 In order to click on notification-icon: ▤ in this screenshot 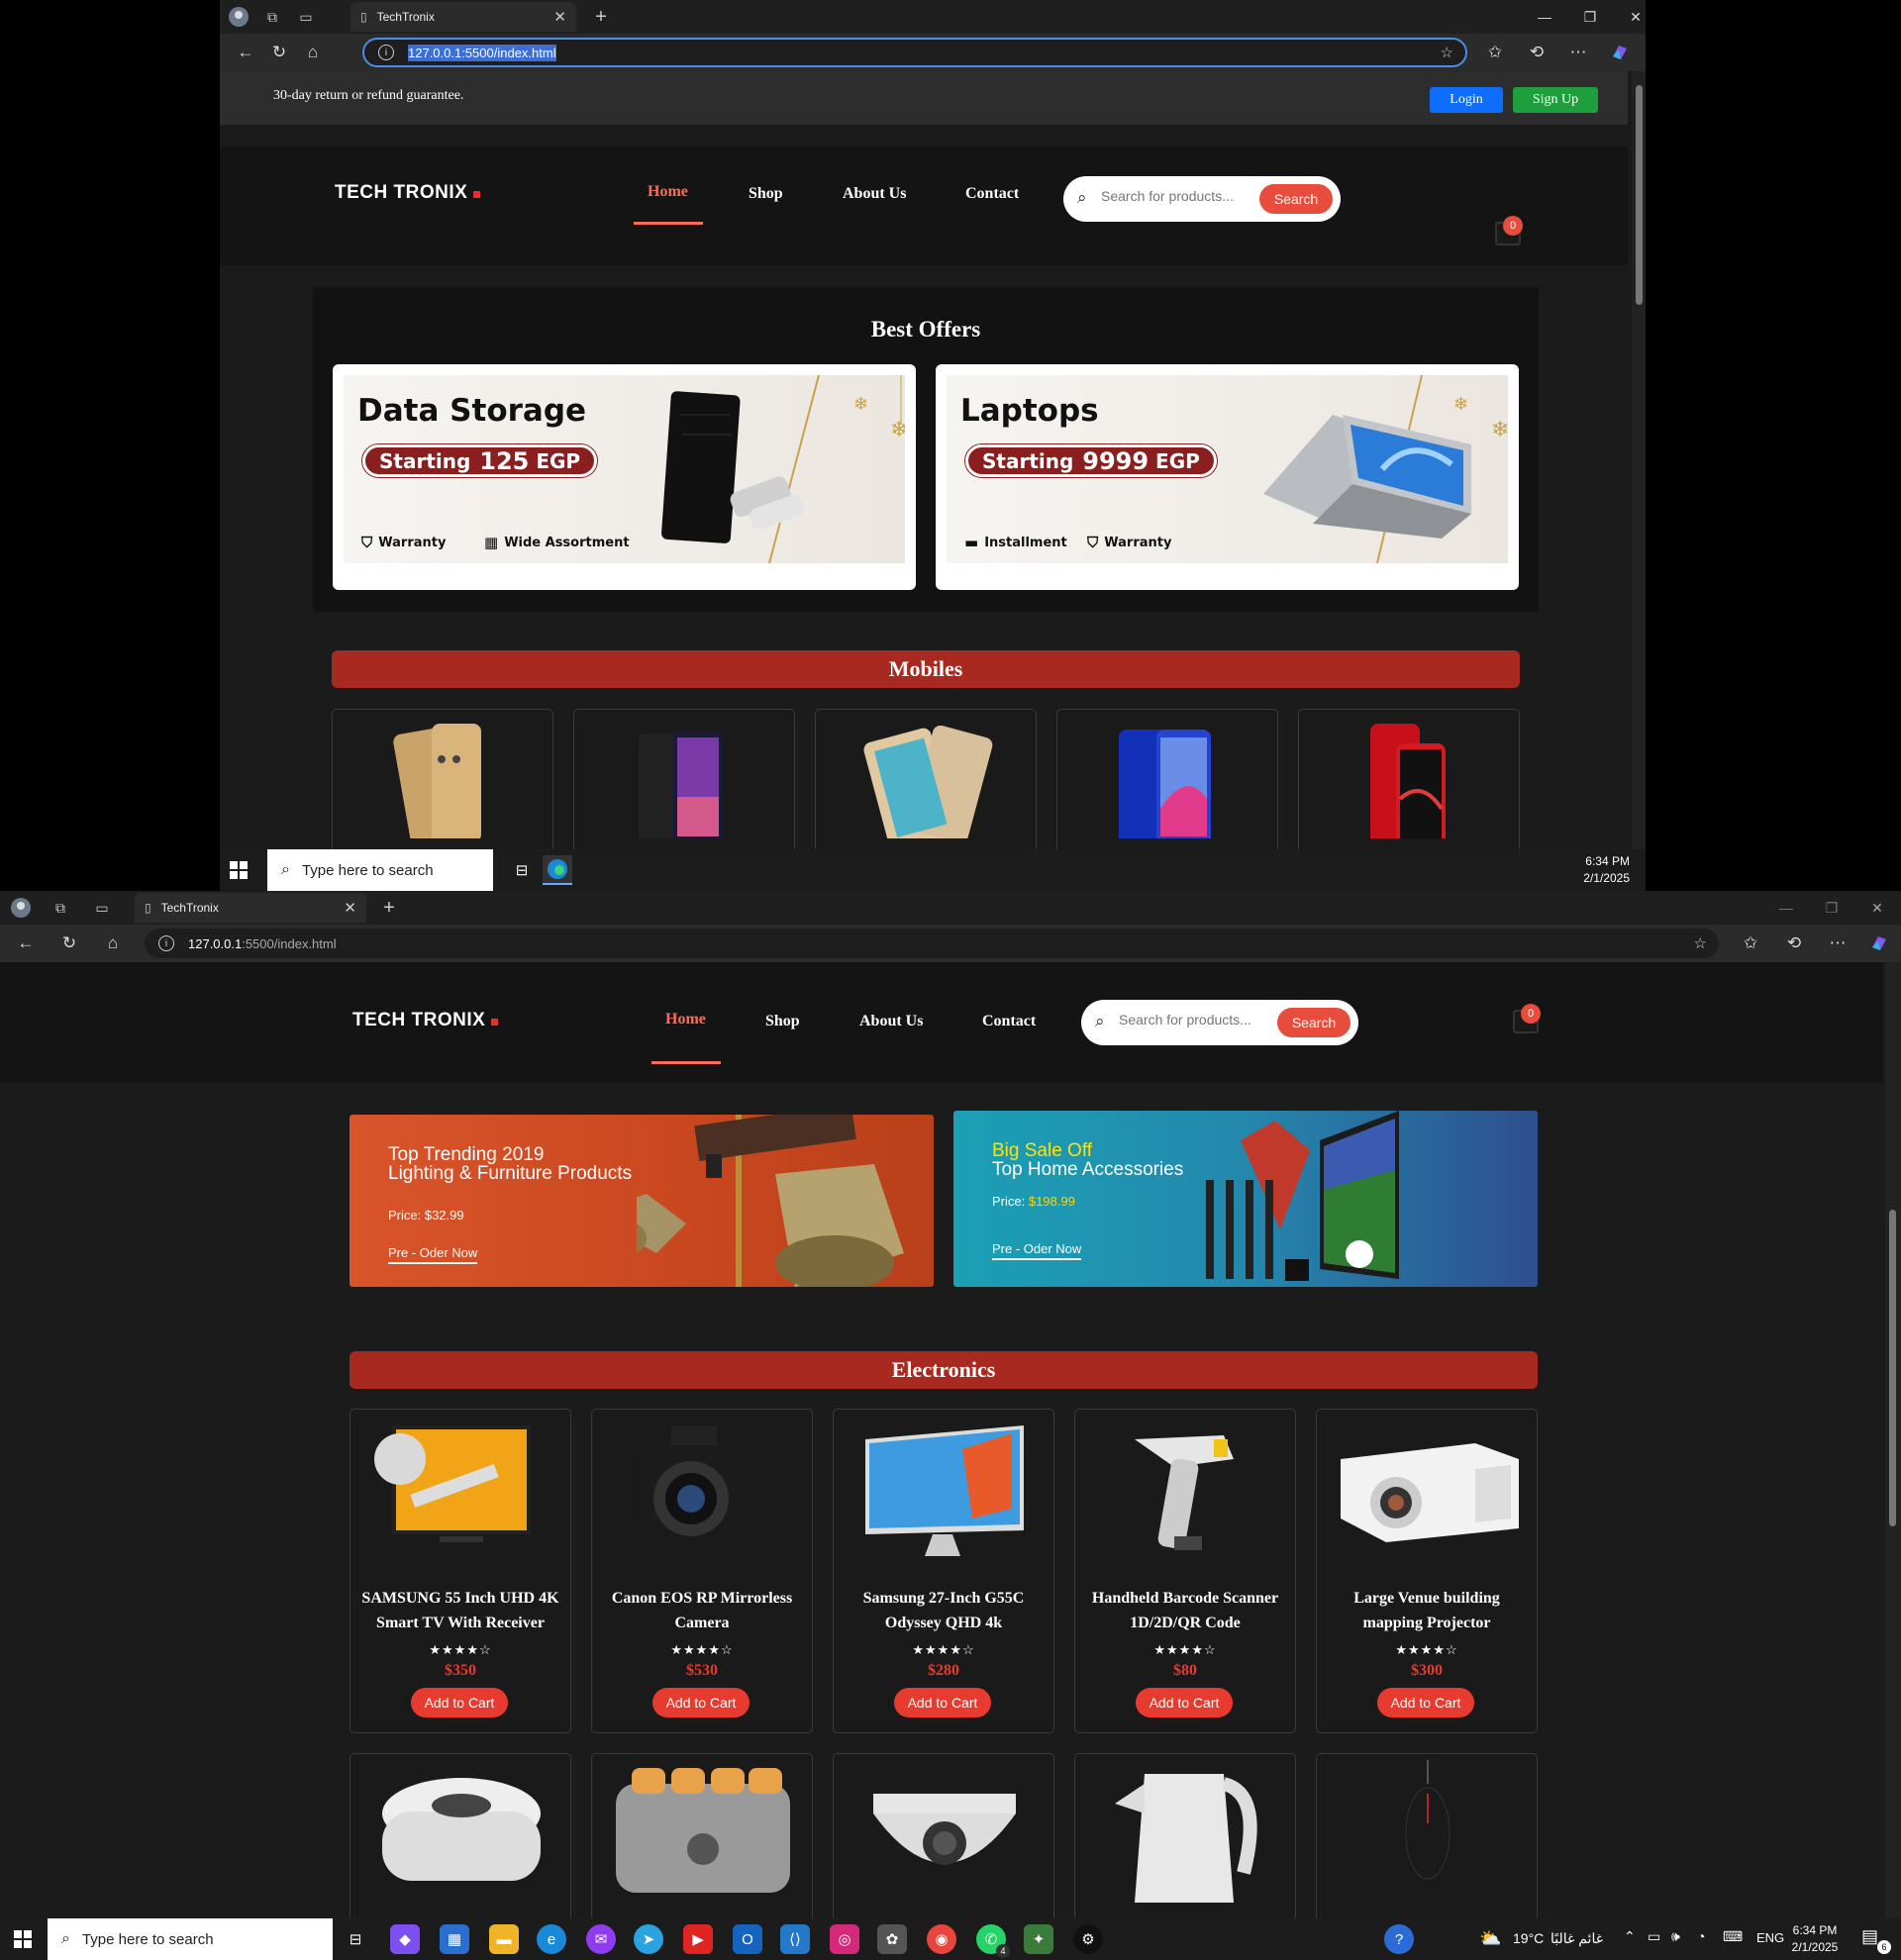, I will do `click(1869, 1936)`.